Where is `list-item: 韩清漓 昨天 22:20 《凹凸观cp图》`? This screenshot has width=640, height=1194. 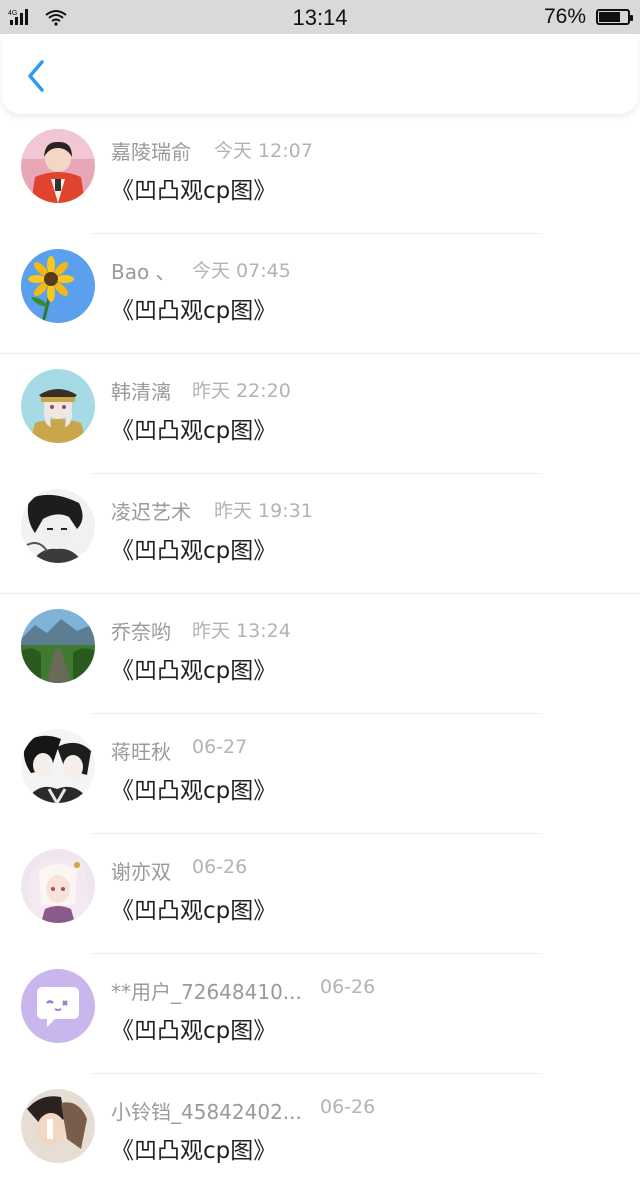
list-item: 韩清漓 昨天 22:20 《凹凸观cp图》 is located at coordinates (320, 414).